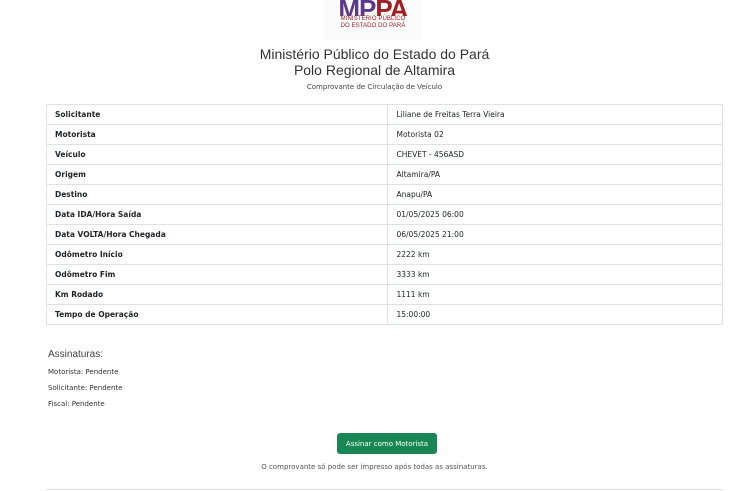 This screenshot has height=491, width=749. Describe the element at coordinates (217, 114) in the screenshot. I see `row-label: Solicitante` at that location.